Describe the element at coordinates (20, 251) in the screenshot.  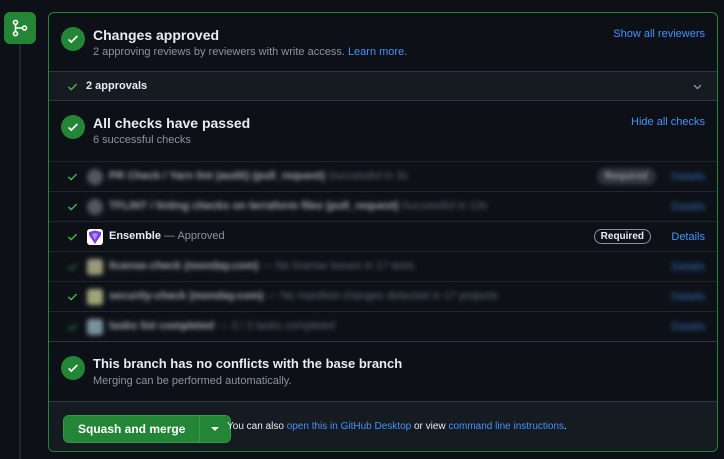
I see `timeline-line` at that location.